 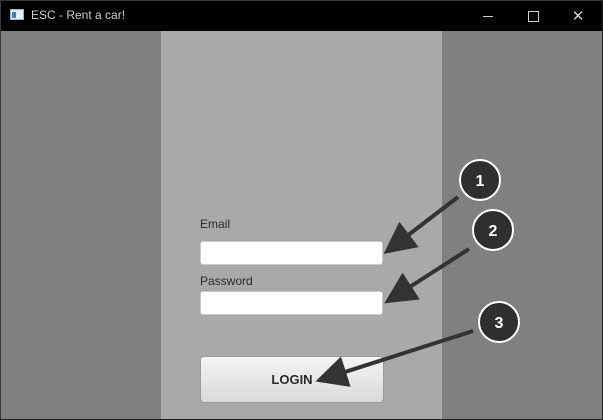 I want to click on maximize-button, so click(x=533, y=16).